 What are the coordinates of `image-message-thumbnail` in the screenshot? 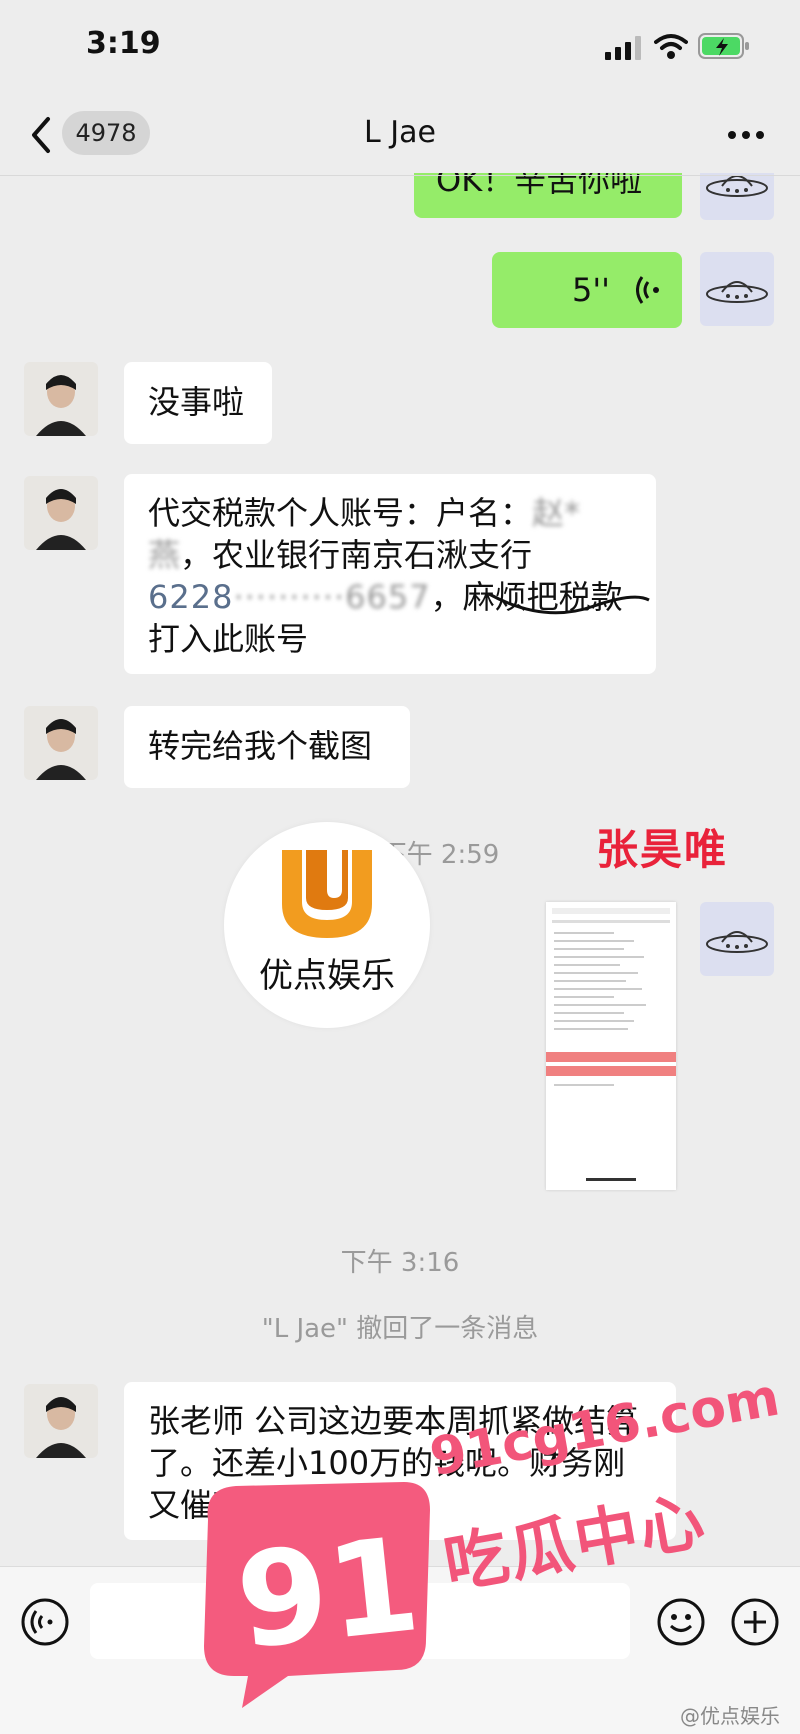 It's located at (611, 1046).